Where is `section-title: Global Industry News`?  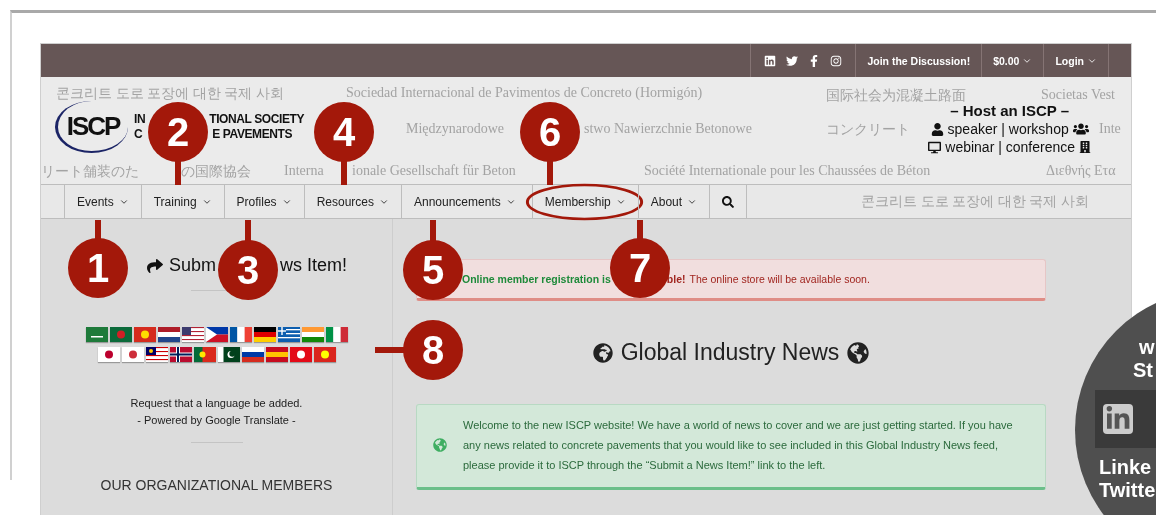 section-title: Global Industry News is located at coordinates (730, 352).